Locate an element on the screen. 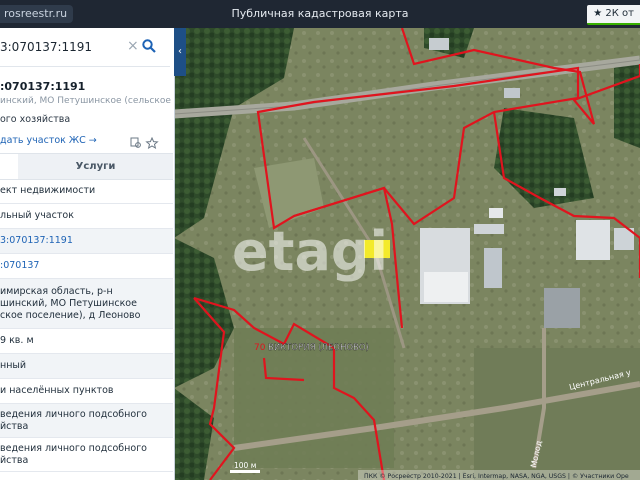  cadastral-number-title: :070137:1191 is located at coordinates (43, 86).